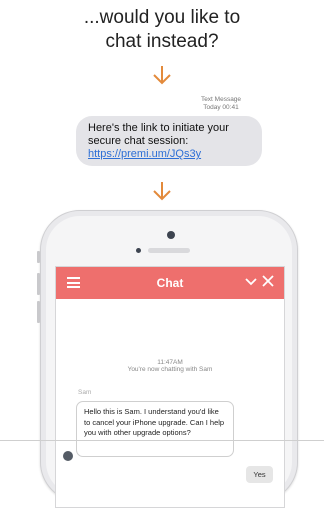 This screenshot has width=324, height=508. I want to click on chat-link: https://premi.um/JQs3y, so click(144, 154).